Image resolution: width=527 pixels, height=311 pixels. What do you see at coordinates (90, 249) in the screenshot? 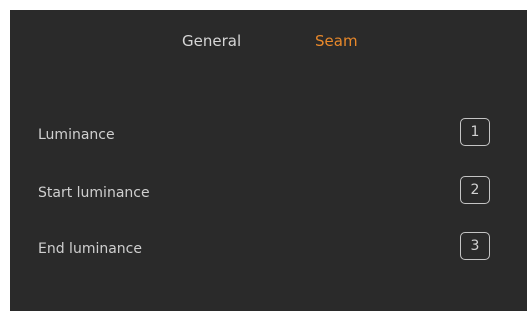
I see `end-luminance-label: End luminance` at bounding box center [90, 249].